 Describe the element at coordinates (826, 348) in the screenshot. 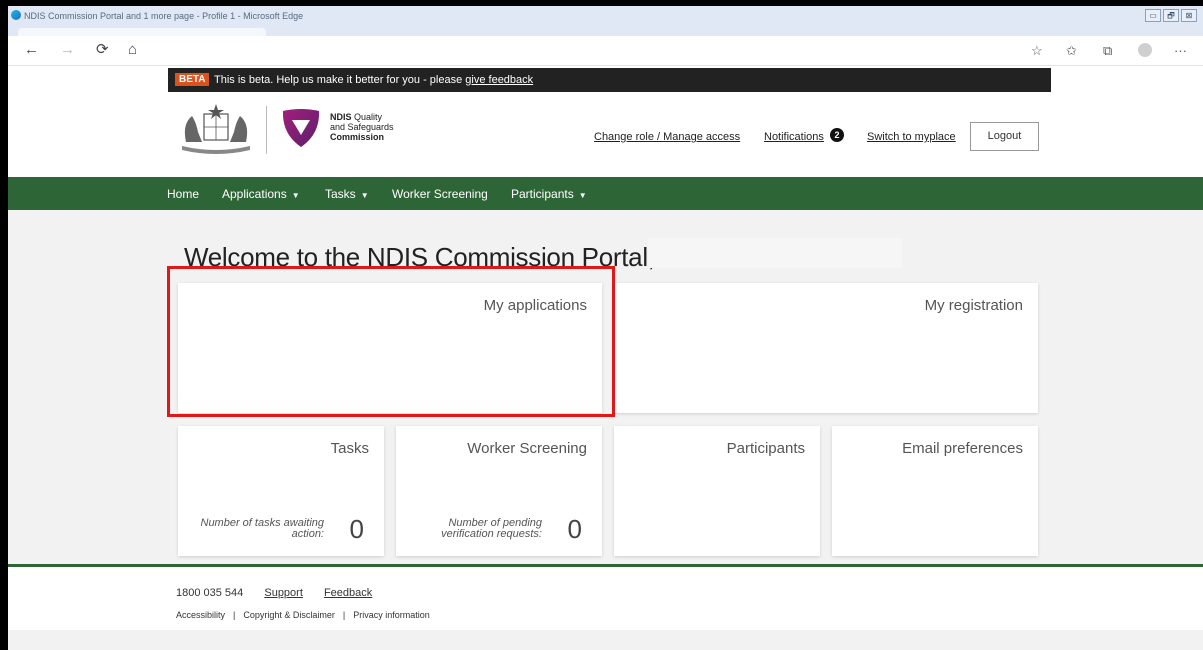

I see `my-registration-card: My registration` at that location.